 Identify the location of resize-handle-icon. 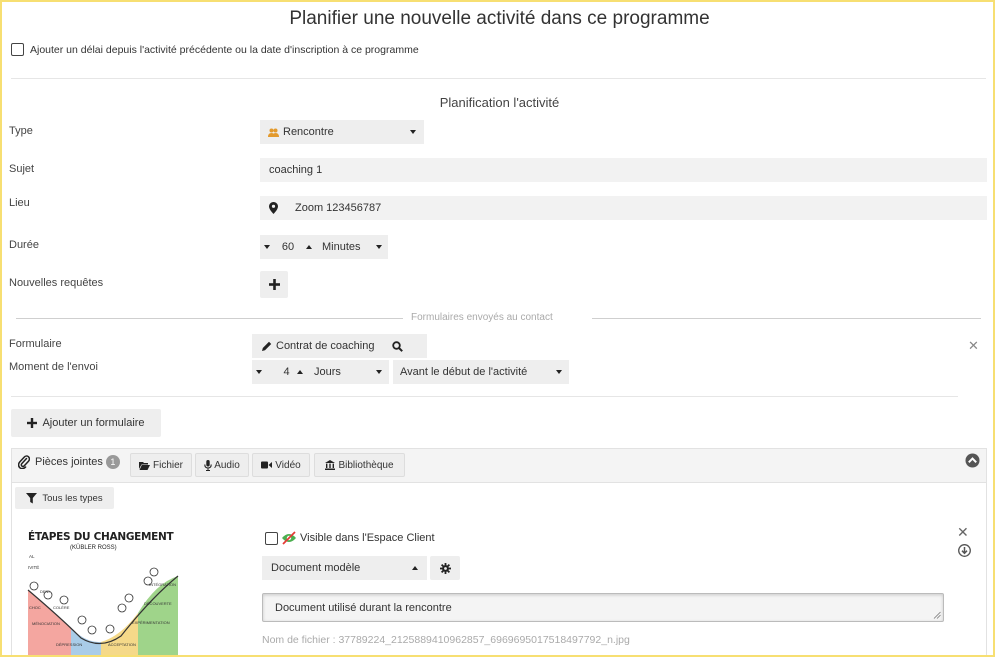
(937, 615).